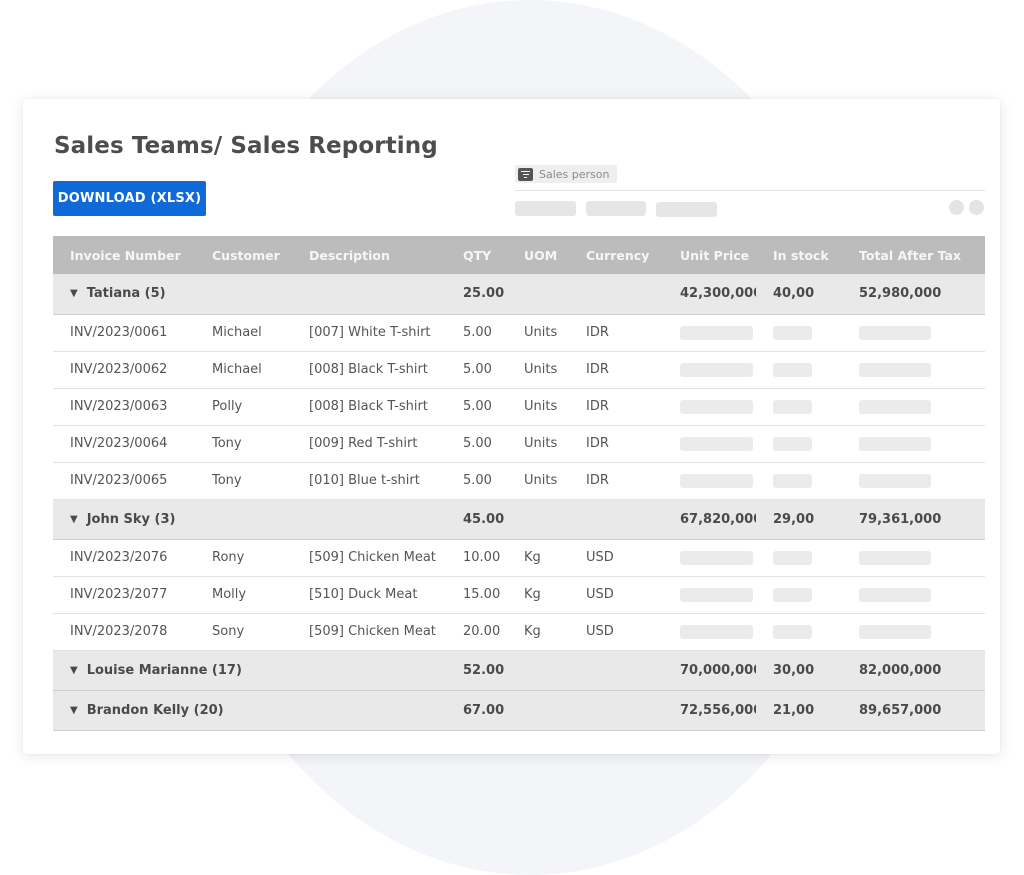 The height and width of the screenshot is (875, 1024). Describe the element at coordinates (709, 255) in the screenshot. I see `column-header-unit-price: Unit Price` at that location.